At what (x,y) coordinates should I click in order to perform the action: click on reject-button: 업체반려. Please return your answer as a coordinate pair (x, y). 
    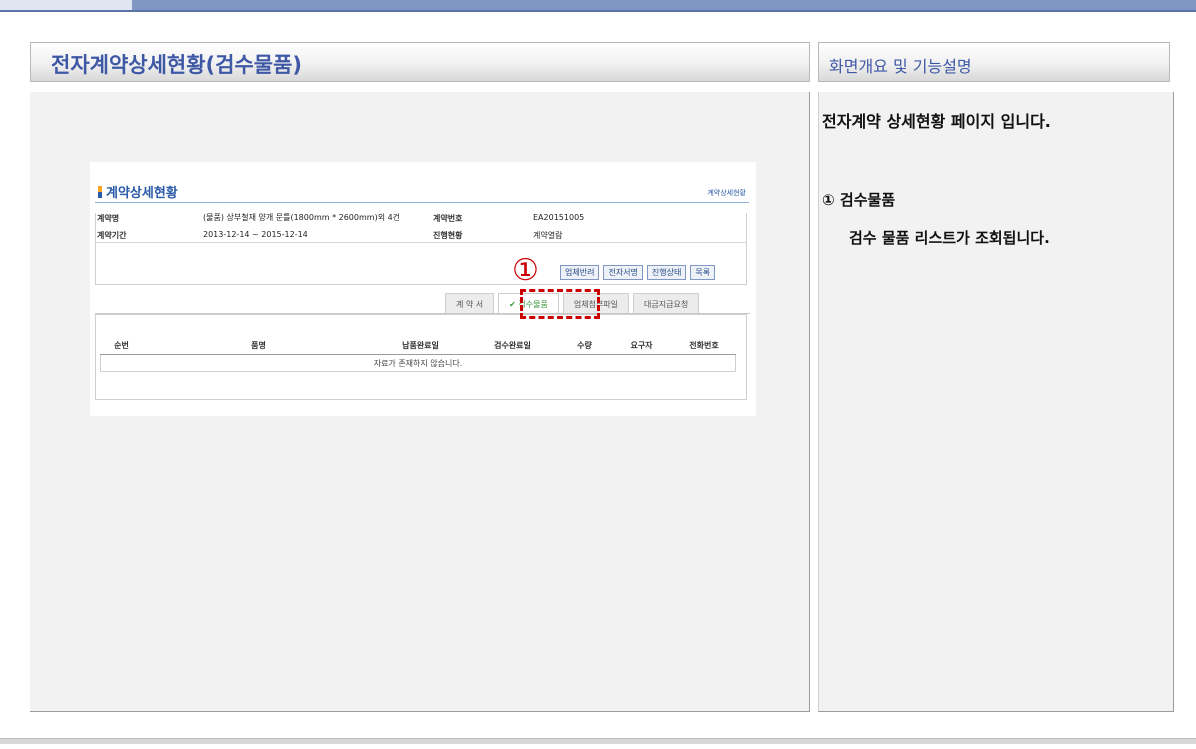
    Looking at the image, I should click on (580, 272).